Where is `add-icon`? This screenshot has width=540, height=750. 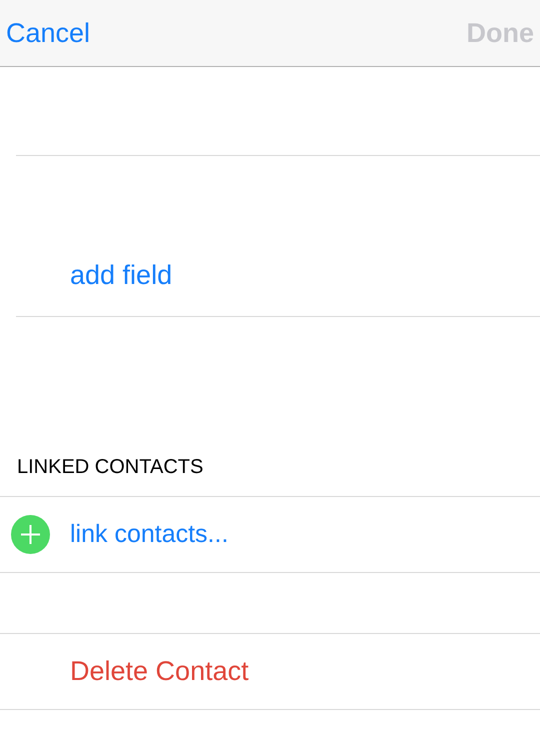
add-icon is located at coordinates (30, 534).